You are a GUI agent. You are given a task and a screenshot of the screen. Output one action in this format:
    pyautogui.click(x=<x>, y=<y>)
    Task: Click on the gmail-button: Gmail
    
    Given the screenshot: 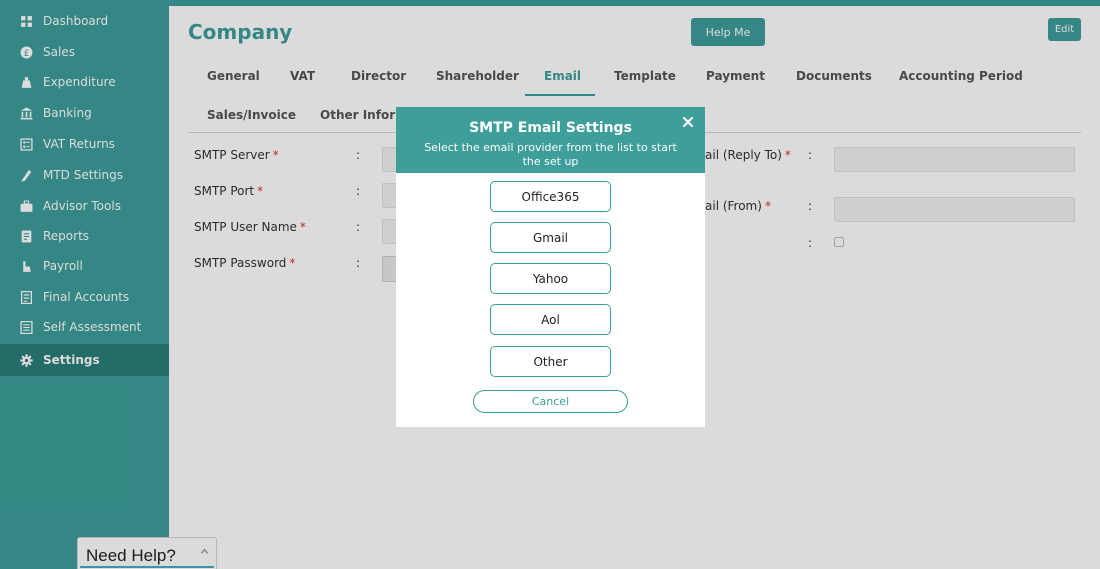 What is the action you would take?
    pyautogui.click(x=550, y=237)
    